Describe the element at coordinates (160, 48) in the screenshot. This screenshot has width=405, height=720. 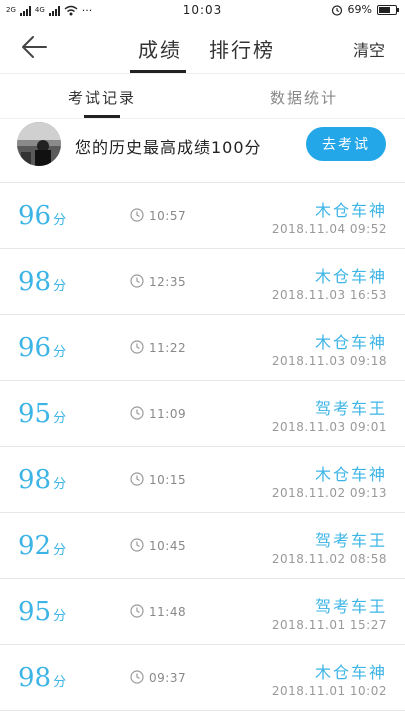
I see `tab-scores: 成绩` at that location.